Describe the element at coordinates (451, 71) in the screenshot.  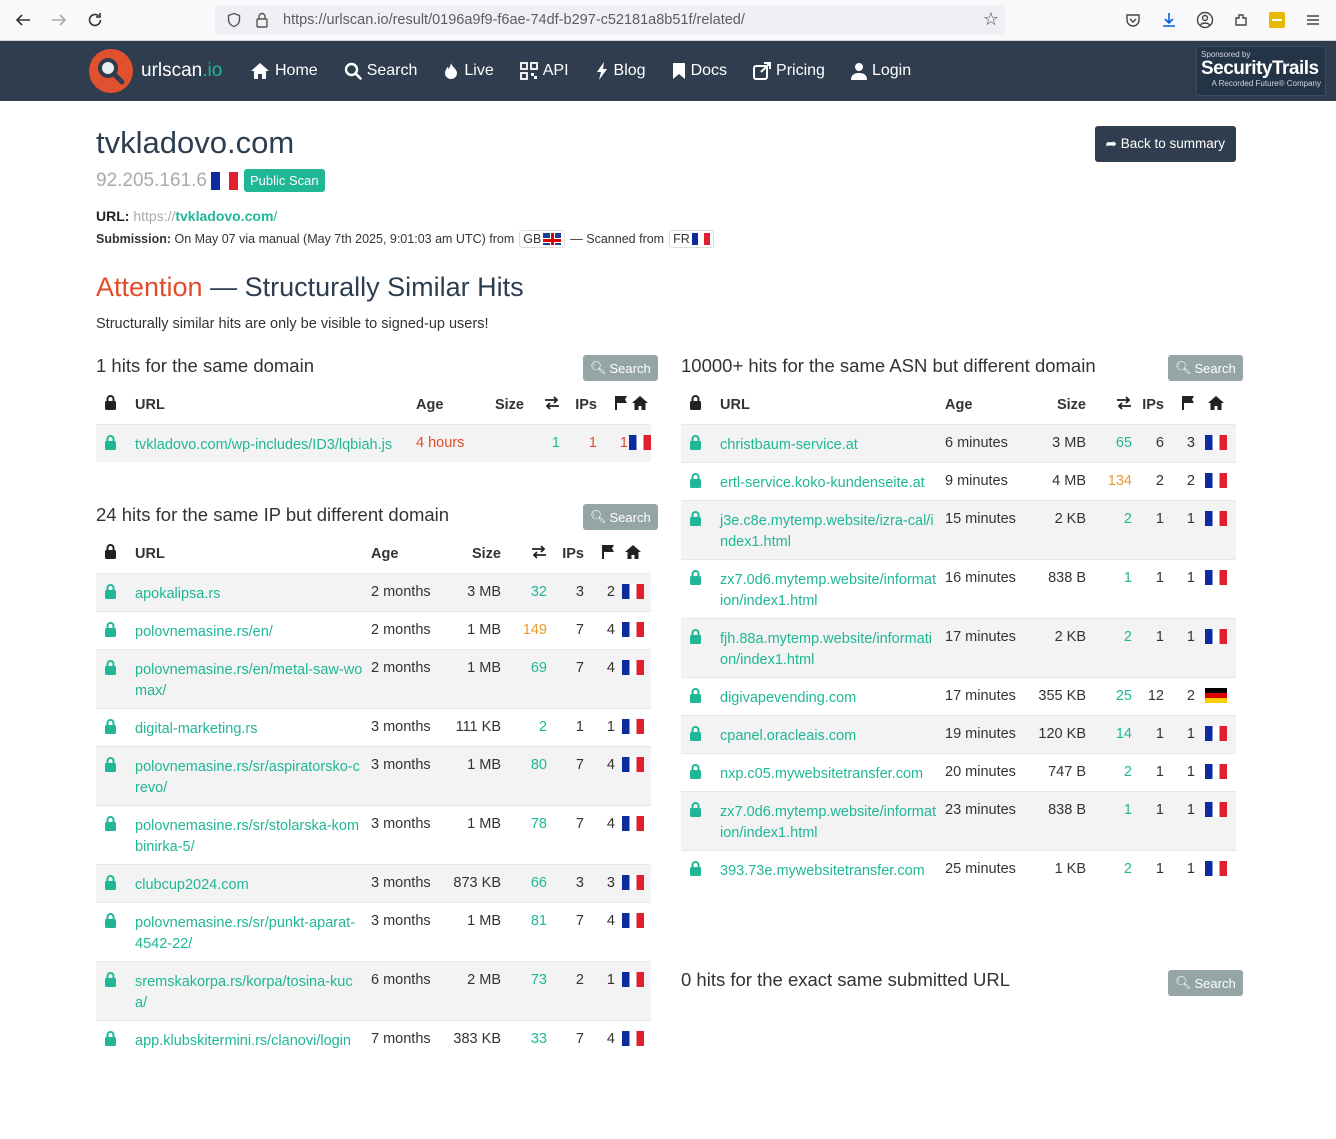
I see `fire-icon` at that location.